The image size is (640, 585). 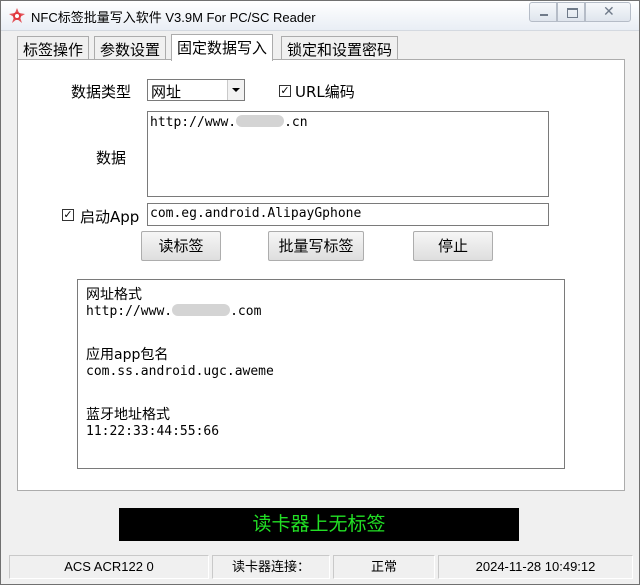 What do you see at coordinates (325, 92) in the screenshot?
I see `url-encode-label: URL编码` at bounding box center [325, 92].